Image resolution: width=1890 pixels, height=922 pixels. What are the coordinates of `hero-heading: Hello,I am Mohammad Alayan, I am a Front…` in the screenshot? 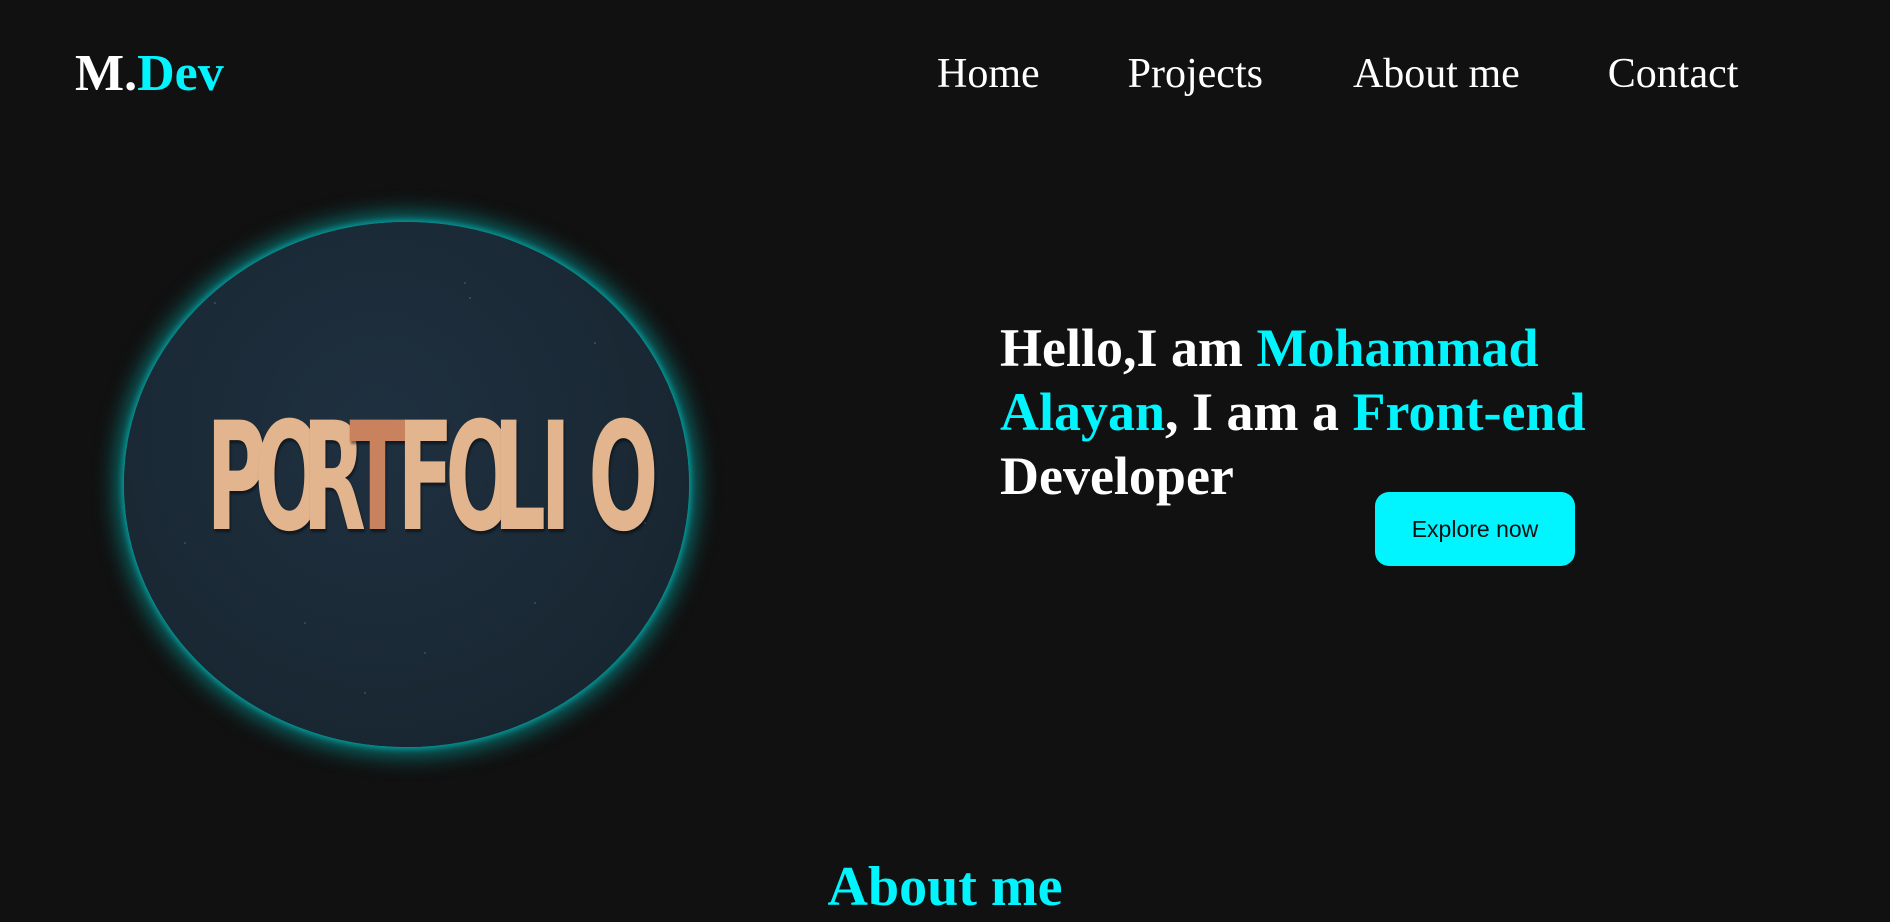 It's located at (1320, 412).